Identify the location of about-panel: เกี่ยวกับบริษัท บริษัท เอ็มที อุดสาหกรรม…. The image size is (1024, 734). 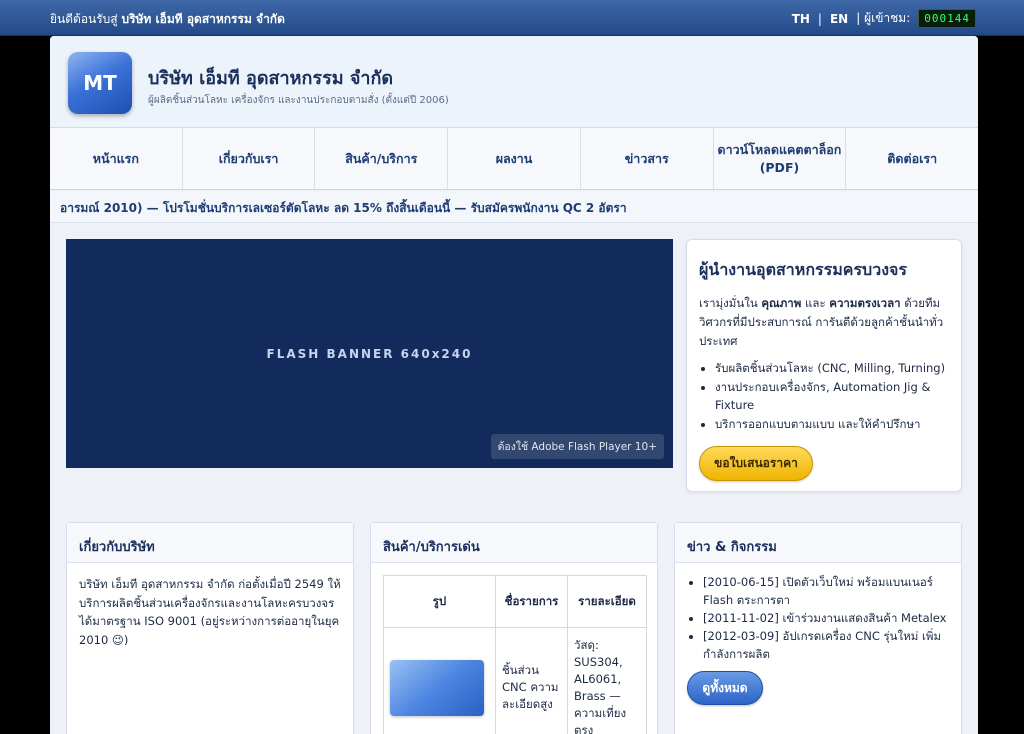
(210, 628).